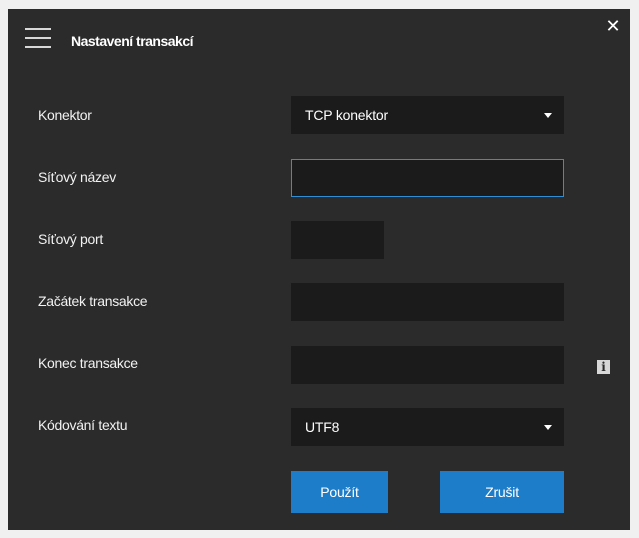  Describe the element at coordinates (65, 115) in the screenshot. I see `connector-label: Konektor` at that location.